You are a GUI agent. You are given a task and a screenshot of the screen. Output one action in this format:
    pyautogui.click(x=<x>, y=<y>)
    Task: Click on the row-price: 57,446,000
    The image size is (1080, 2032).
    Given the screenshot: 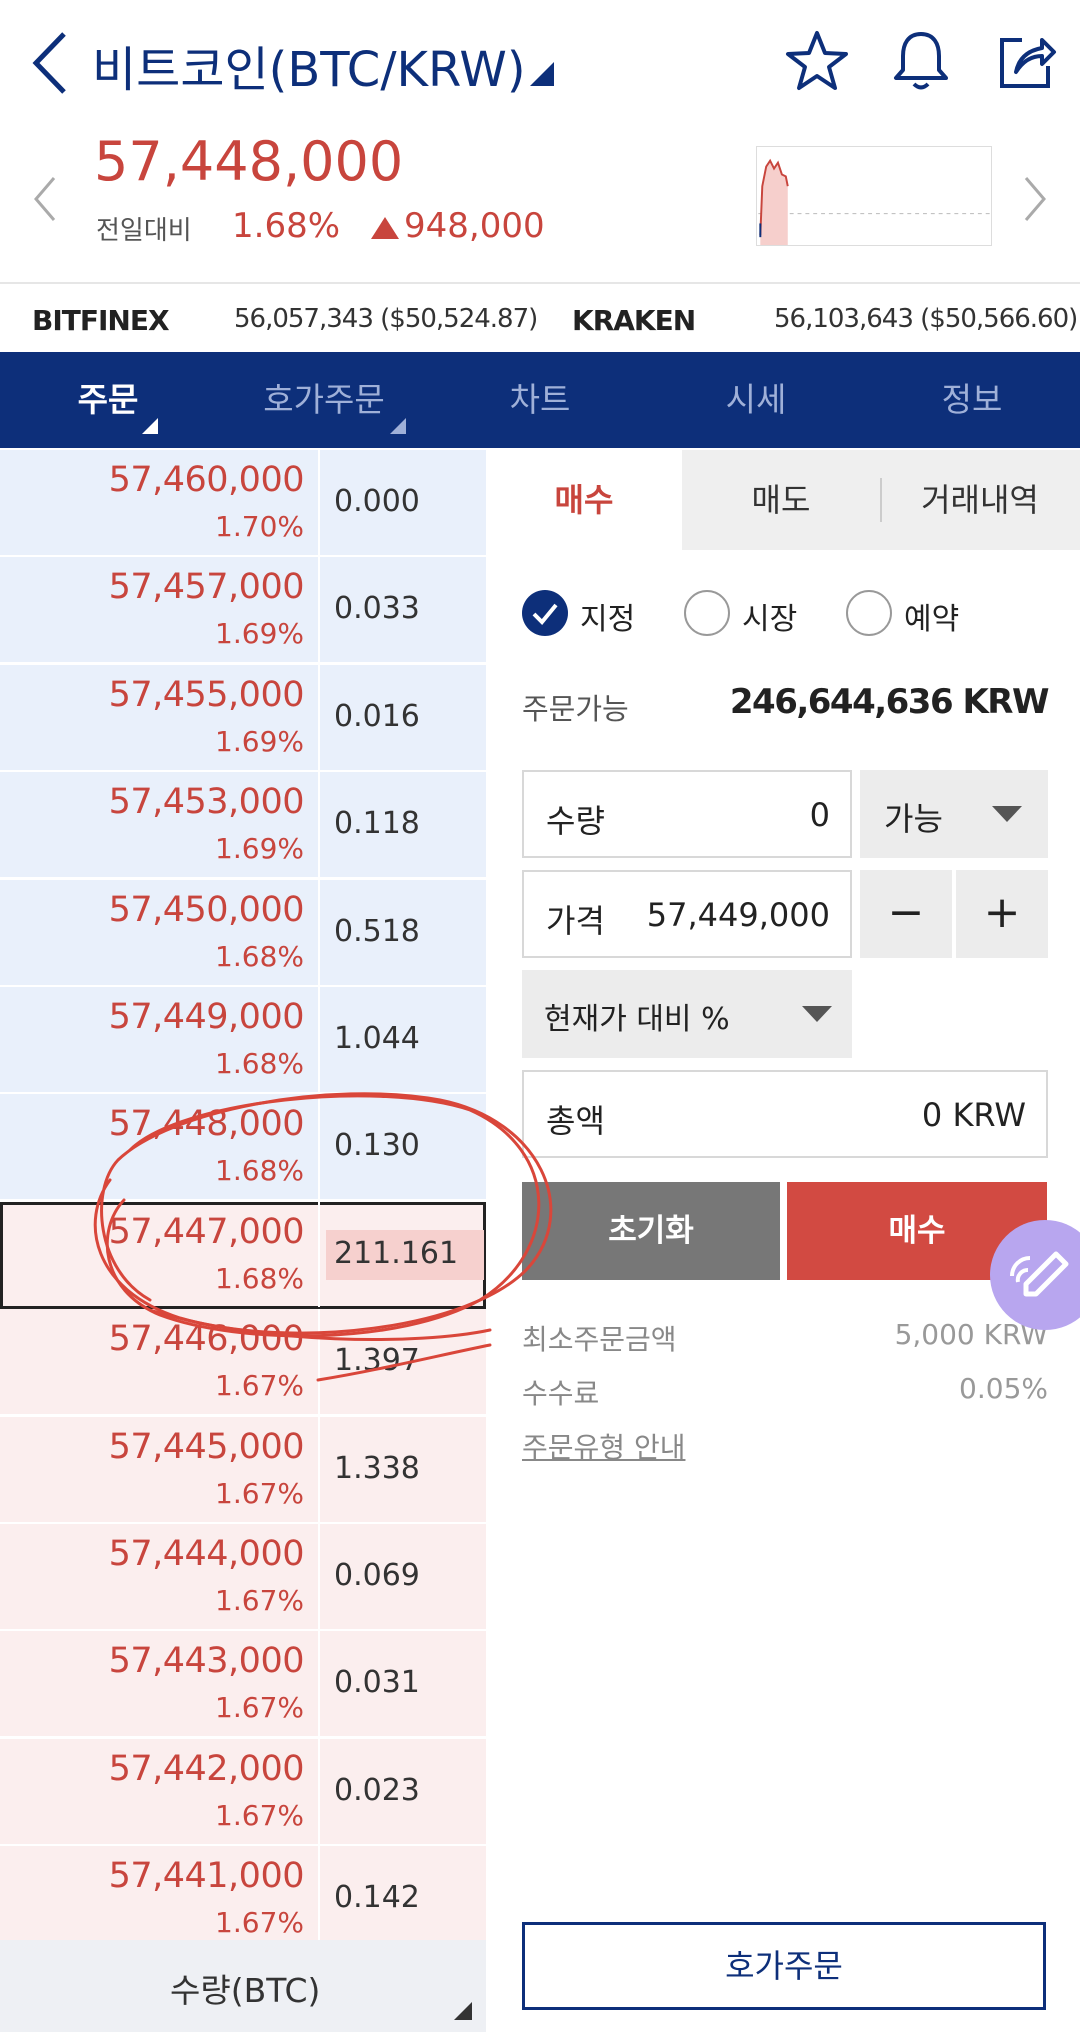 What is the action you would take?
    pyautogui.click(x=206, y=1339)
    